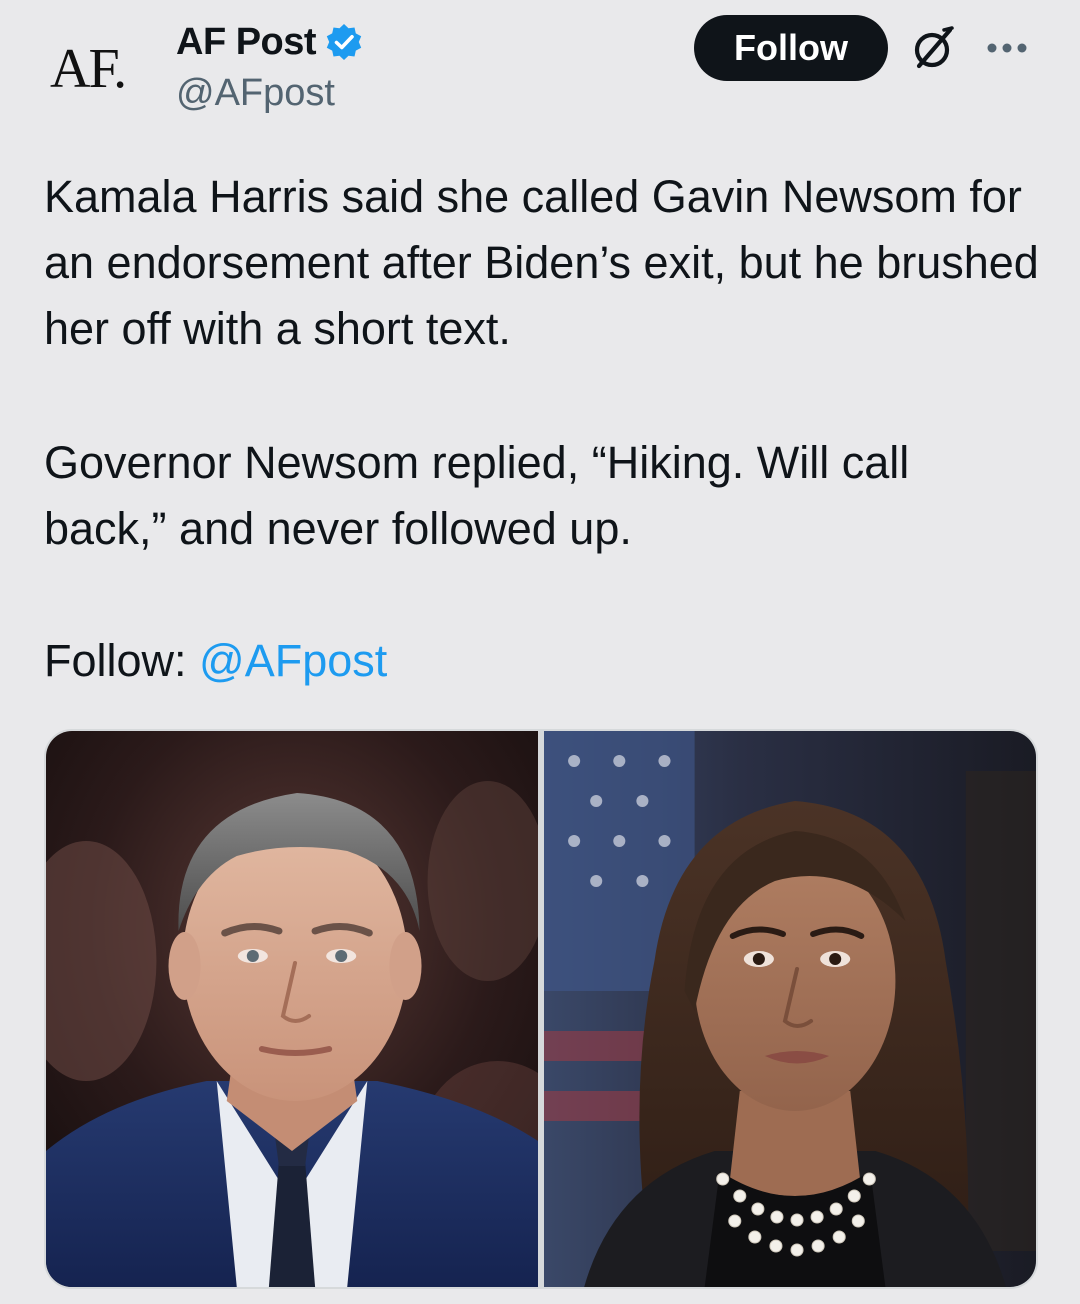 This screenshot has width=1080, height=1304. Describe the element at coordinates (246, 42) in the screenshot. I see `display-name: AF Post` at that location.